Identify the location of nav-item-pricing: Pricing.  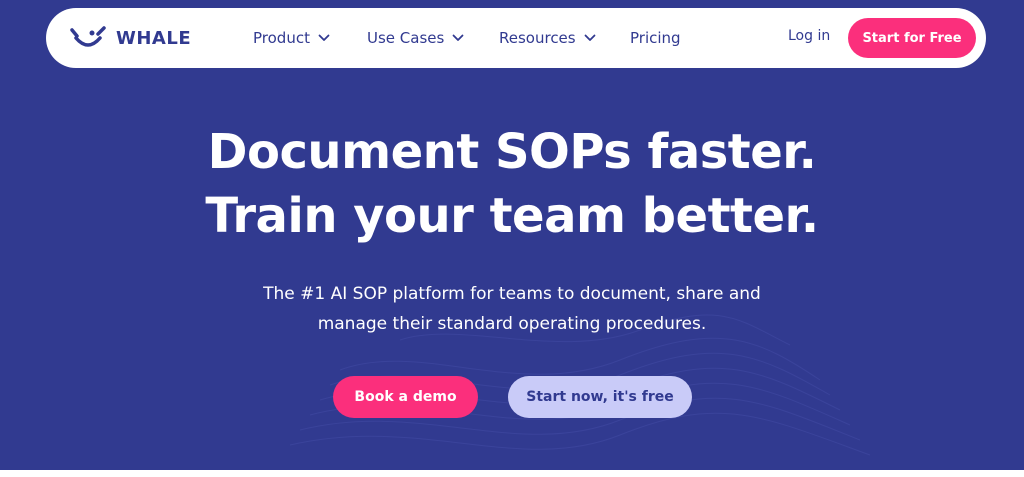
(655, 38).